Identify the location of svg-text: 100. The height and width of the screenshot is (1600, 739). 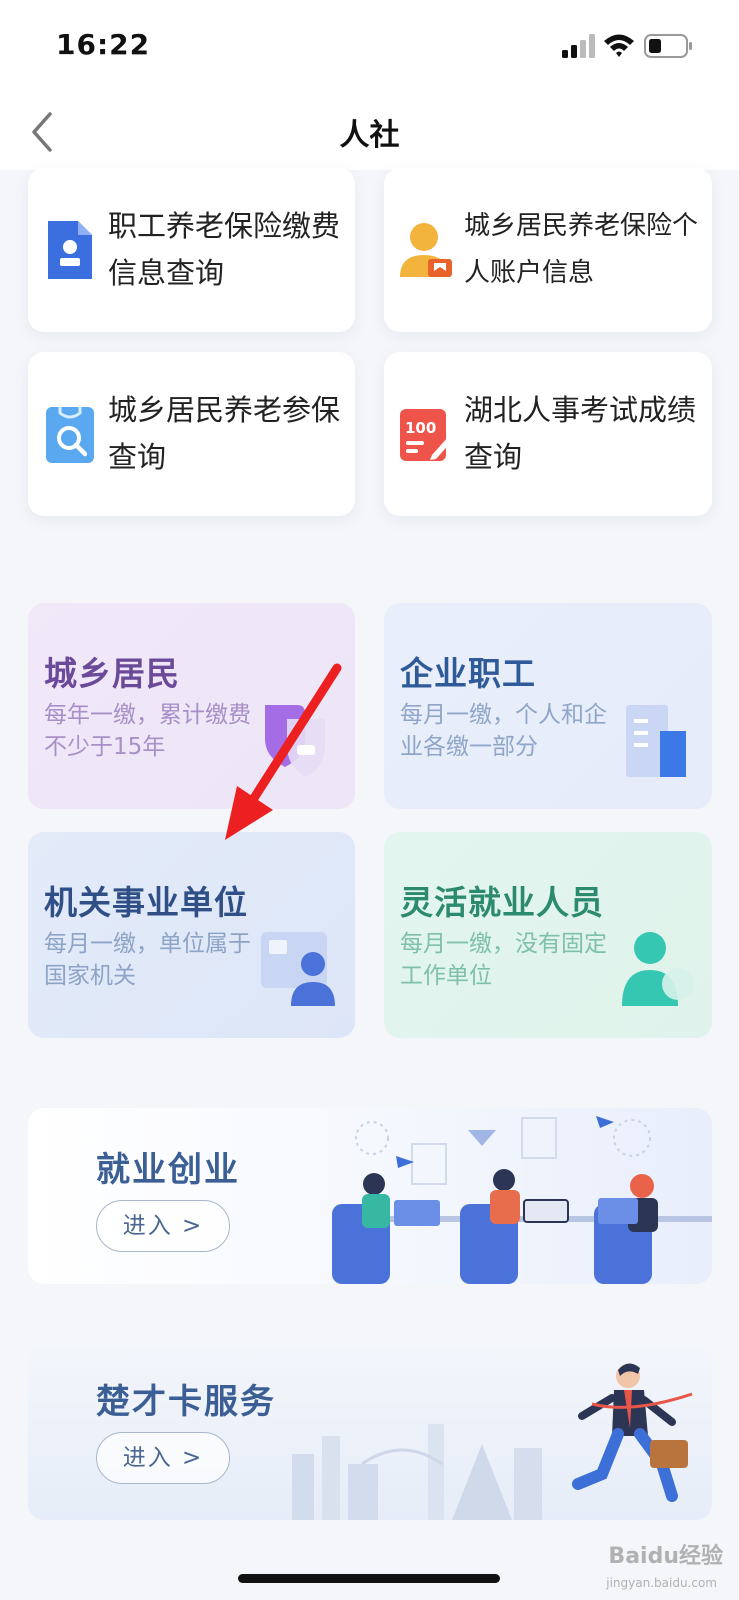
(420, 428).